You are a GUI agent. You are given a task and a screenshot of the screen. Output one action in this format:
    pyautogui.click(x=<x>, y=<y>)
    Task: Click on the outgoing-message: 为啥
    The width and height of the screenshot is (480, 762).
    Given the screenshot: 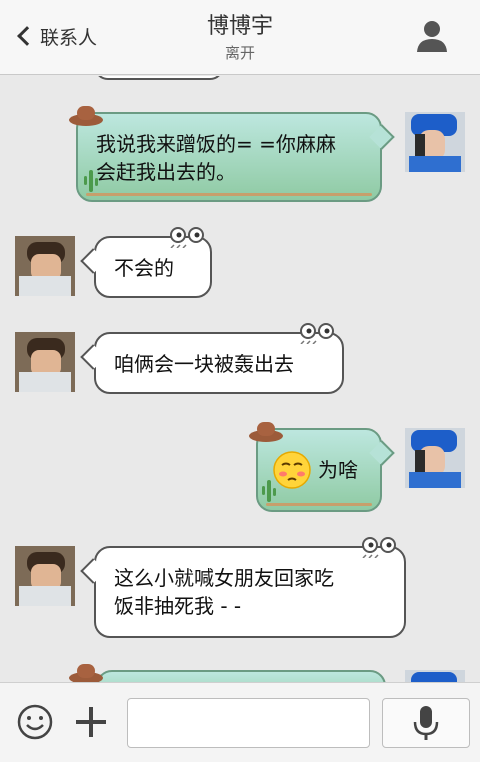 What is the action you would take?
    pyautogui.click(x=315, y=467)
    